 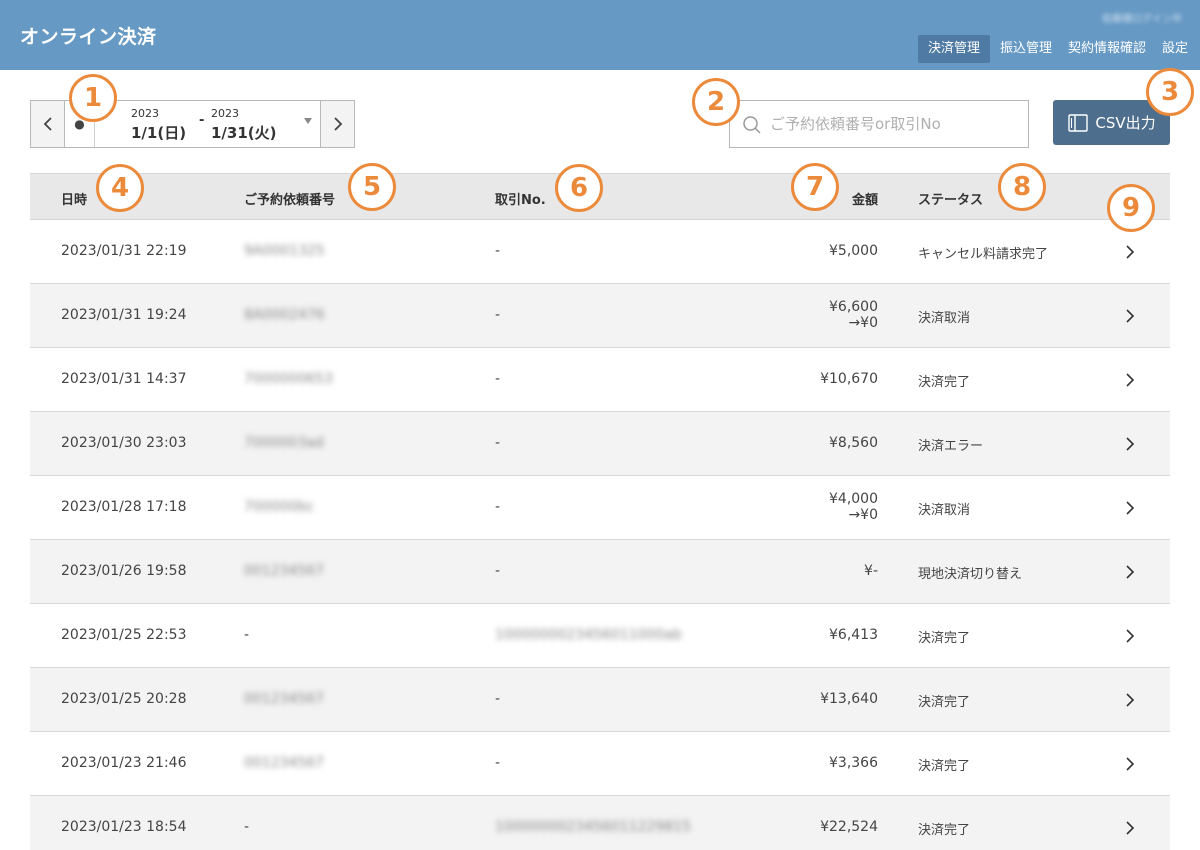 I want to click on row-transaction-no: 1000000023456011229815, so click(x=593, y=827).